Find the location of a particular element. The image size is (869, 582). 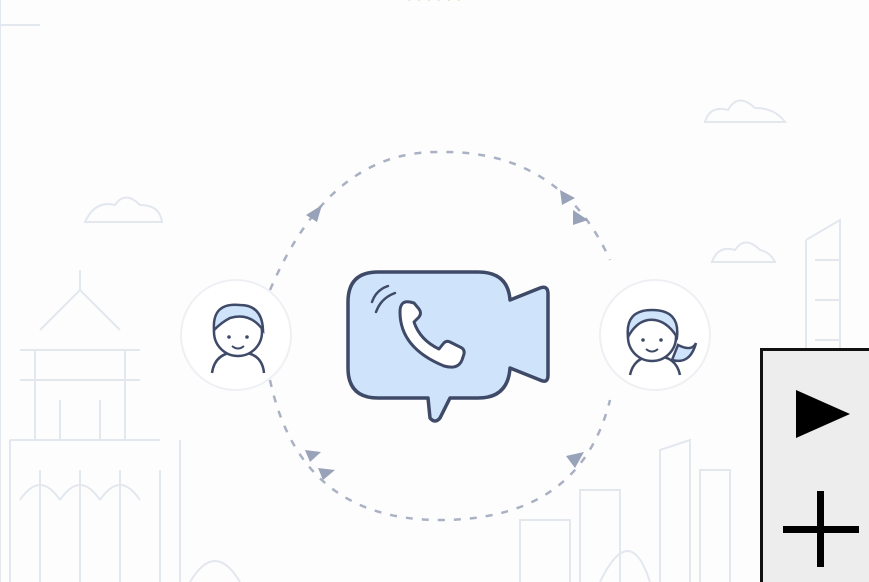

plus-icon is located at coordinates (821, 529).